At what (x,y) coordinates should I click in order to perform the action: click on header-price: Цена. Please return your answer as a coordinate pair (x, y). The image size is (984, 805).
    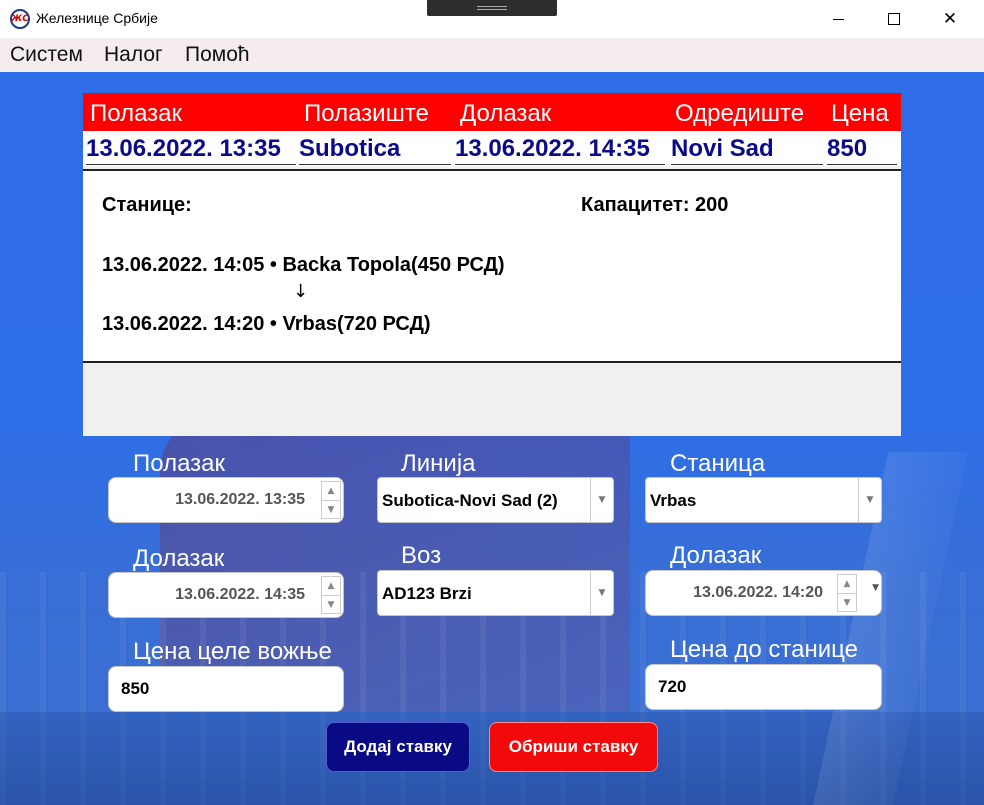
    Looking at the image, I should click on (860, 114).